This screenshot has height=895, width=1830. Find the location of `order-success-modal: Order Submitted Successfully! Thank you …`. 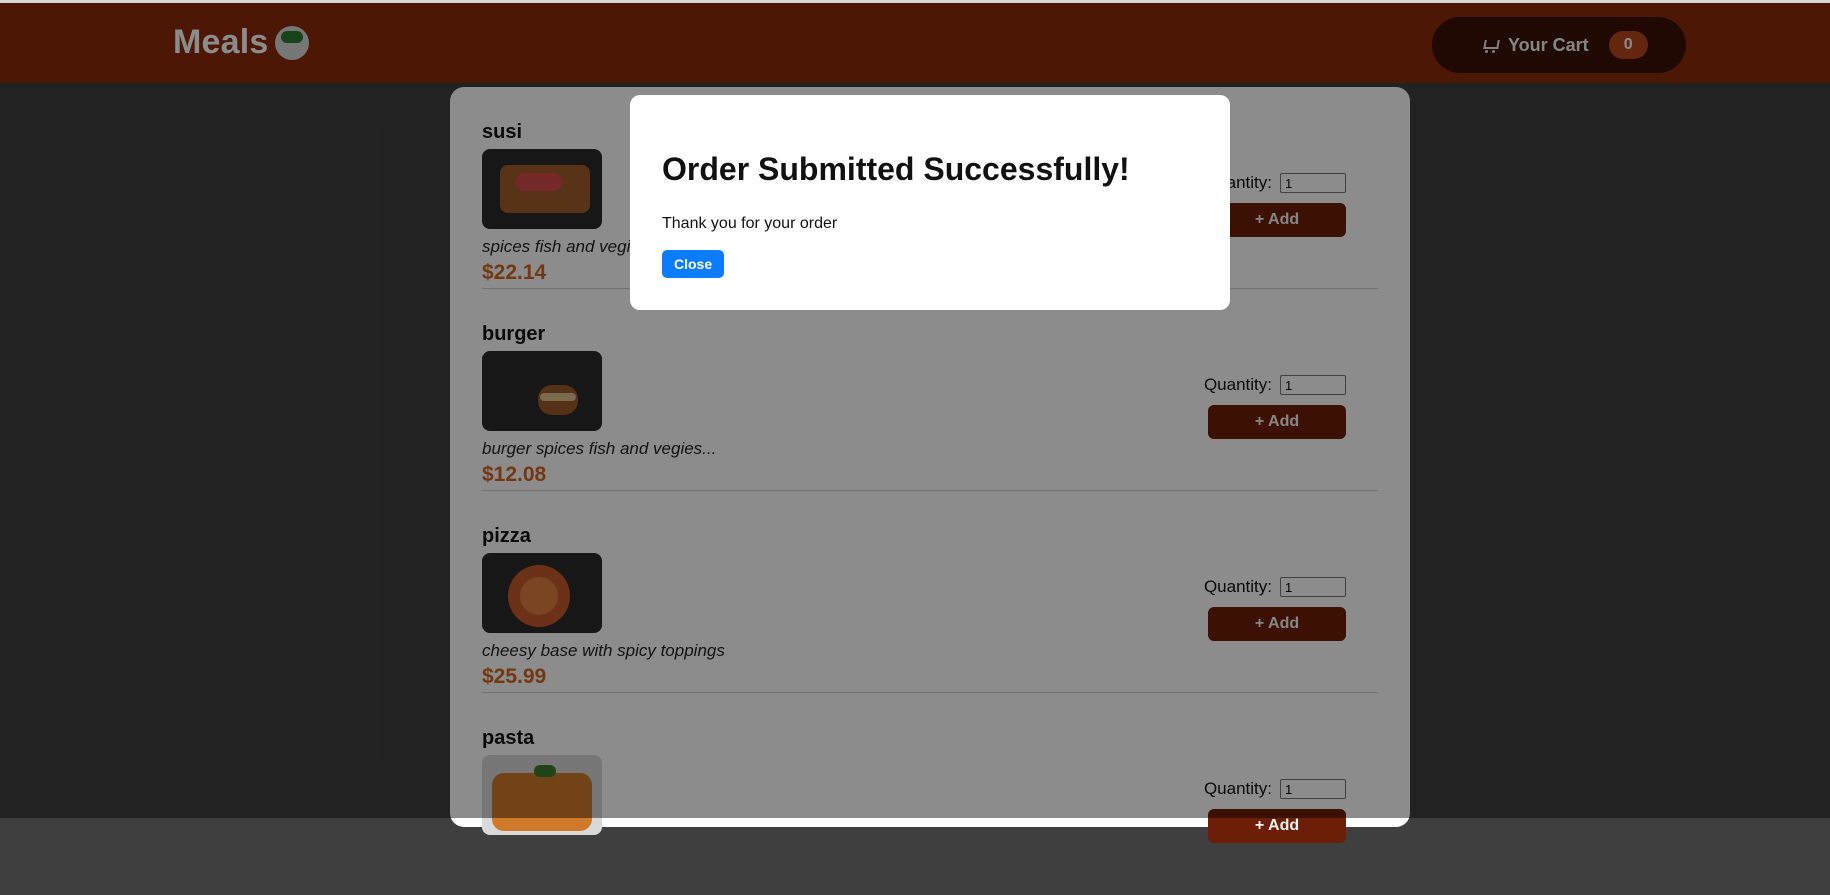

order-success-modal: Order Submitted Successfully! Thank you … is located at coordinates (930, 202).